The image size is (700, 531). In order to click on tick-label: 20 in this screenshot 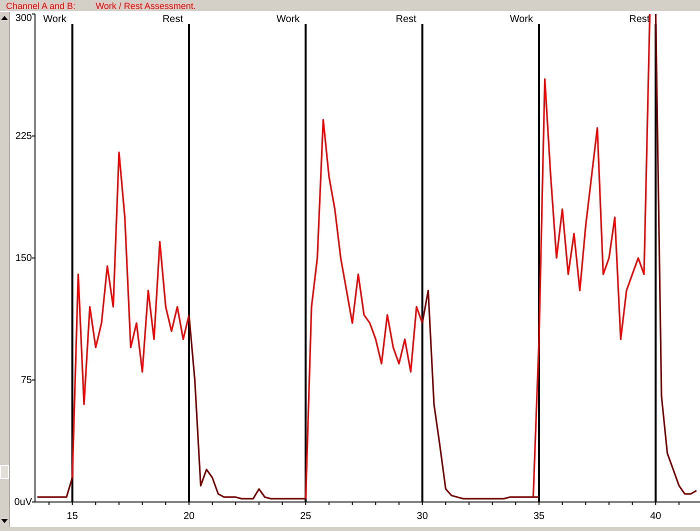, I will do `click(189, 516)`.